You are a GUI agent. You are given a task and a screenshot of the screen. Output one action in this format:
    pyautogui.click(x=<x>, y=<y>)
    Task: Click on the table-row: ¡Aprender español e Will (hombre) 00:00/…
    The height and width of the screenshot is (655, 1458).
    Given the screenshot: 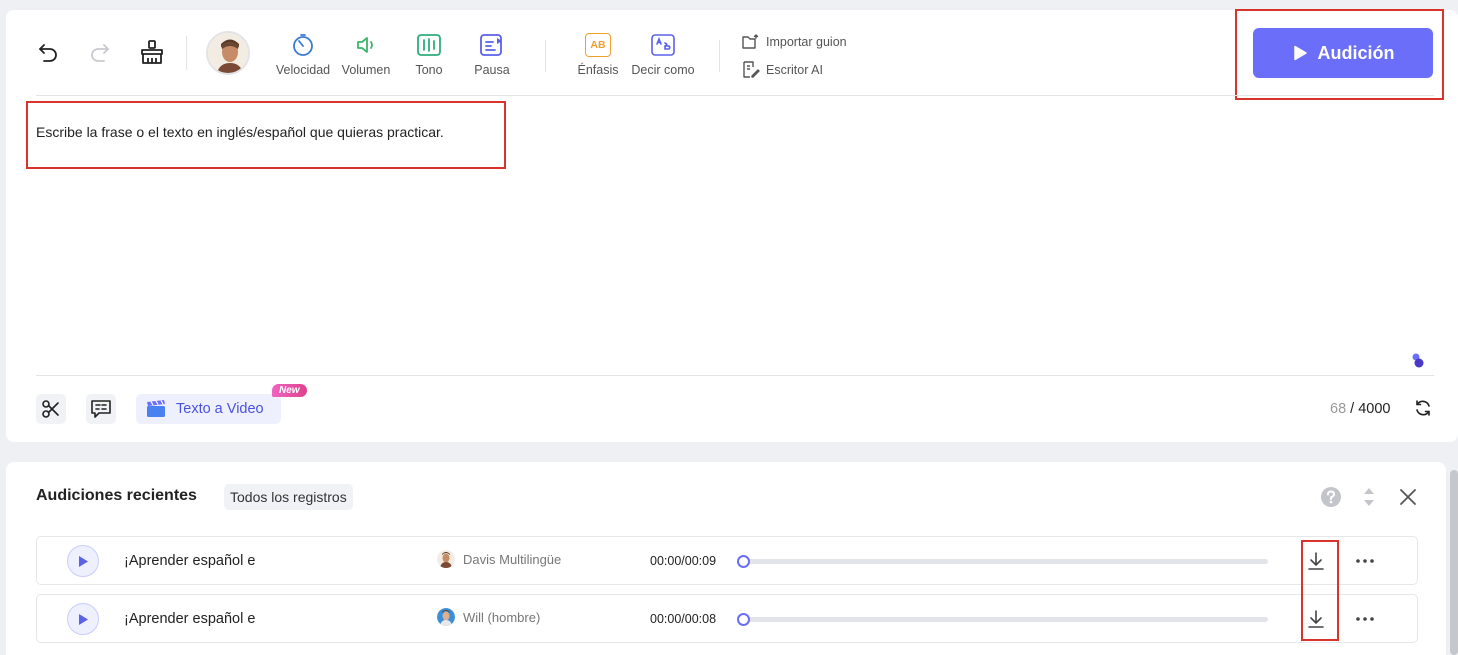 What is the action you would take?
    pyautogui.click(x=727, y=618)
    